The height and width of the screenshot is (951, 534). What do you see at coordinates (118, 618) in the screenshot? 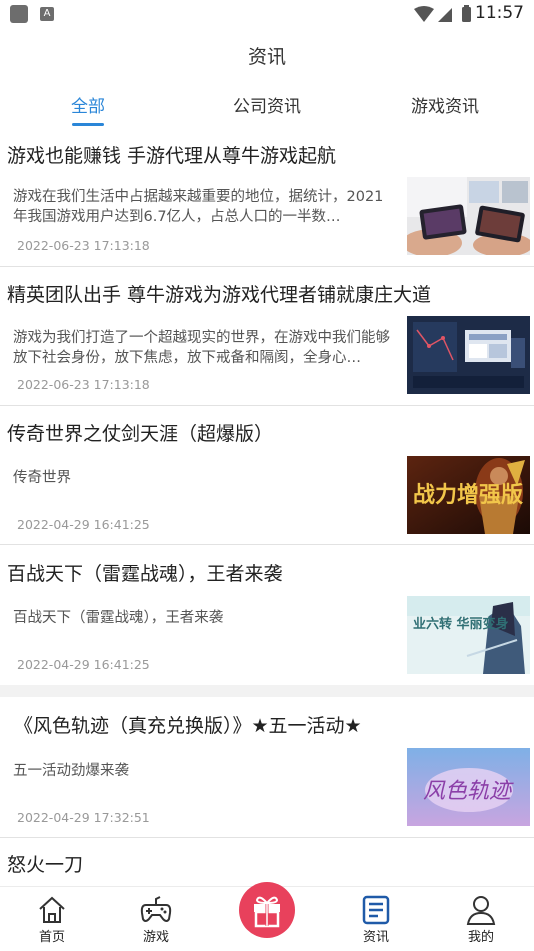
I see `article-summary: 百战天下（雷霆战魂），王者来袭` at bounding box center [118, 618].